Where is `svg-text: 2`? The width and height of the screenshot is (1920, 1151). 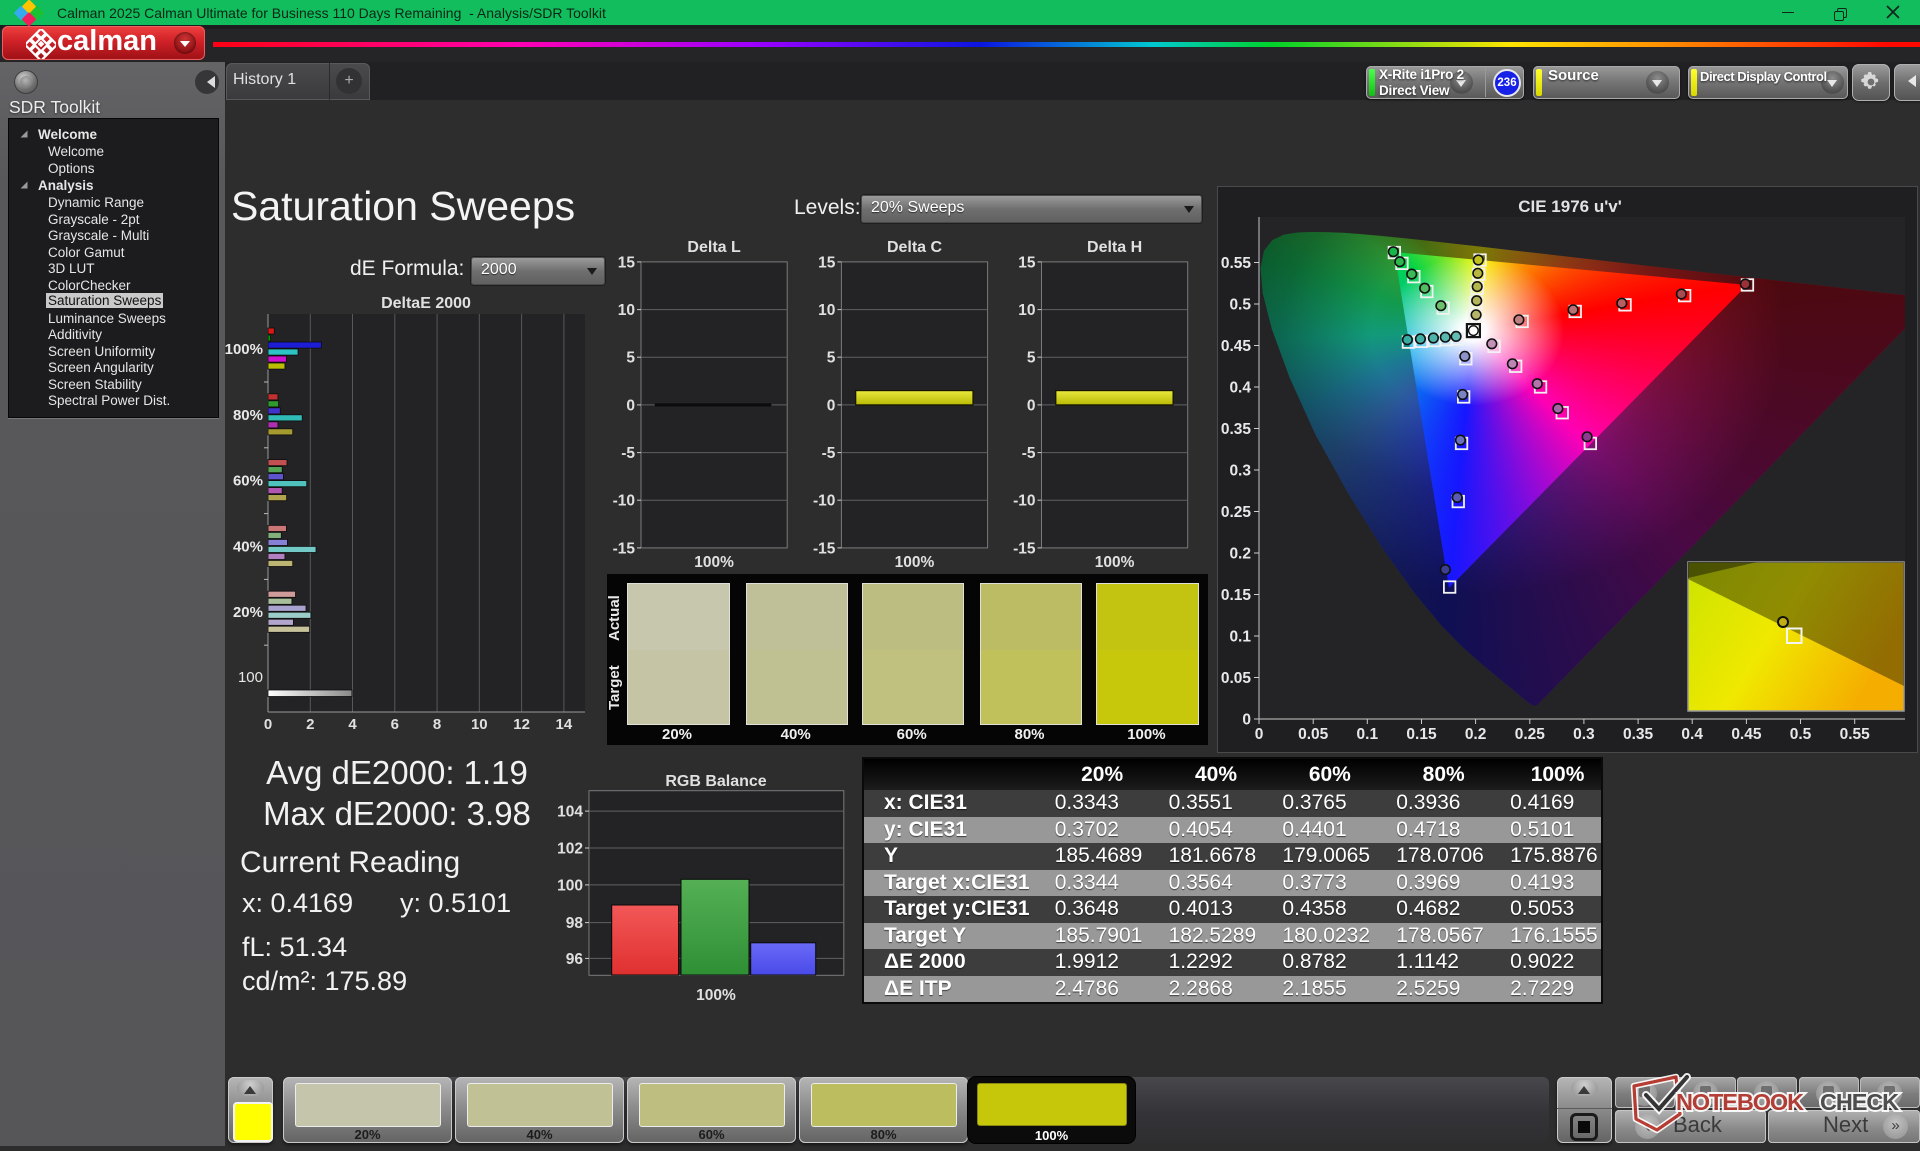 svg-text: 2 is located at coordinates (310, 724).